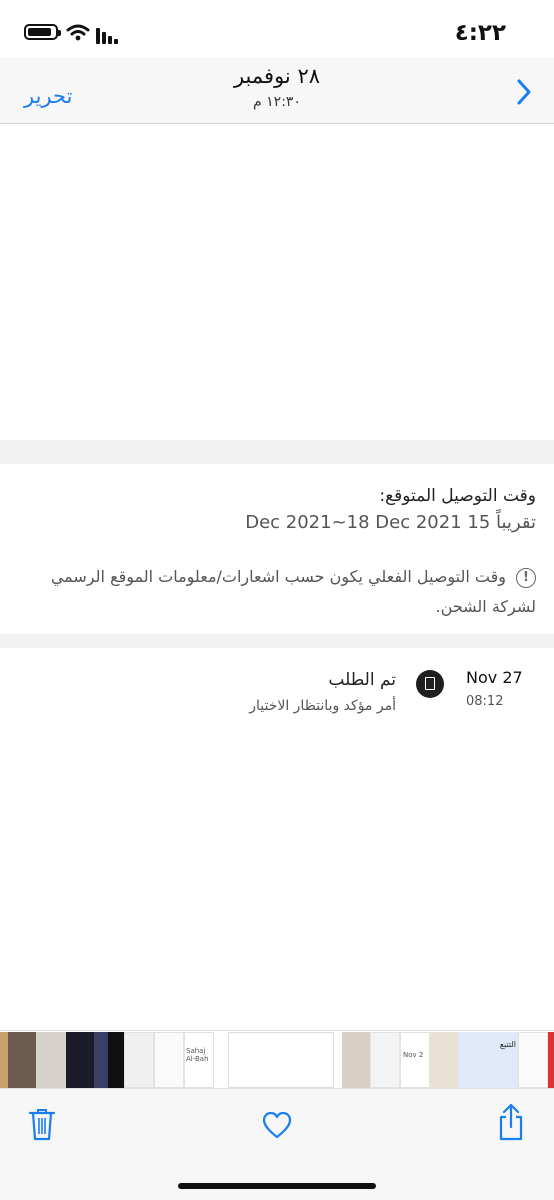 This screenshot has width=554, height=1200. Describe the element at coordinates (42, 1124) in the screenshot. I see `trash-icon` at that location.